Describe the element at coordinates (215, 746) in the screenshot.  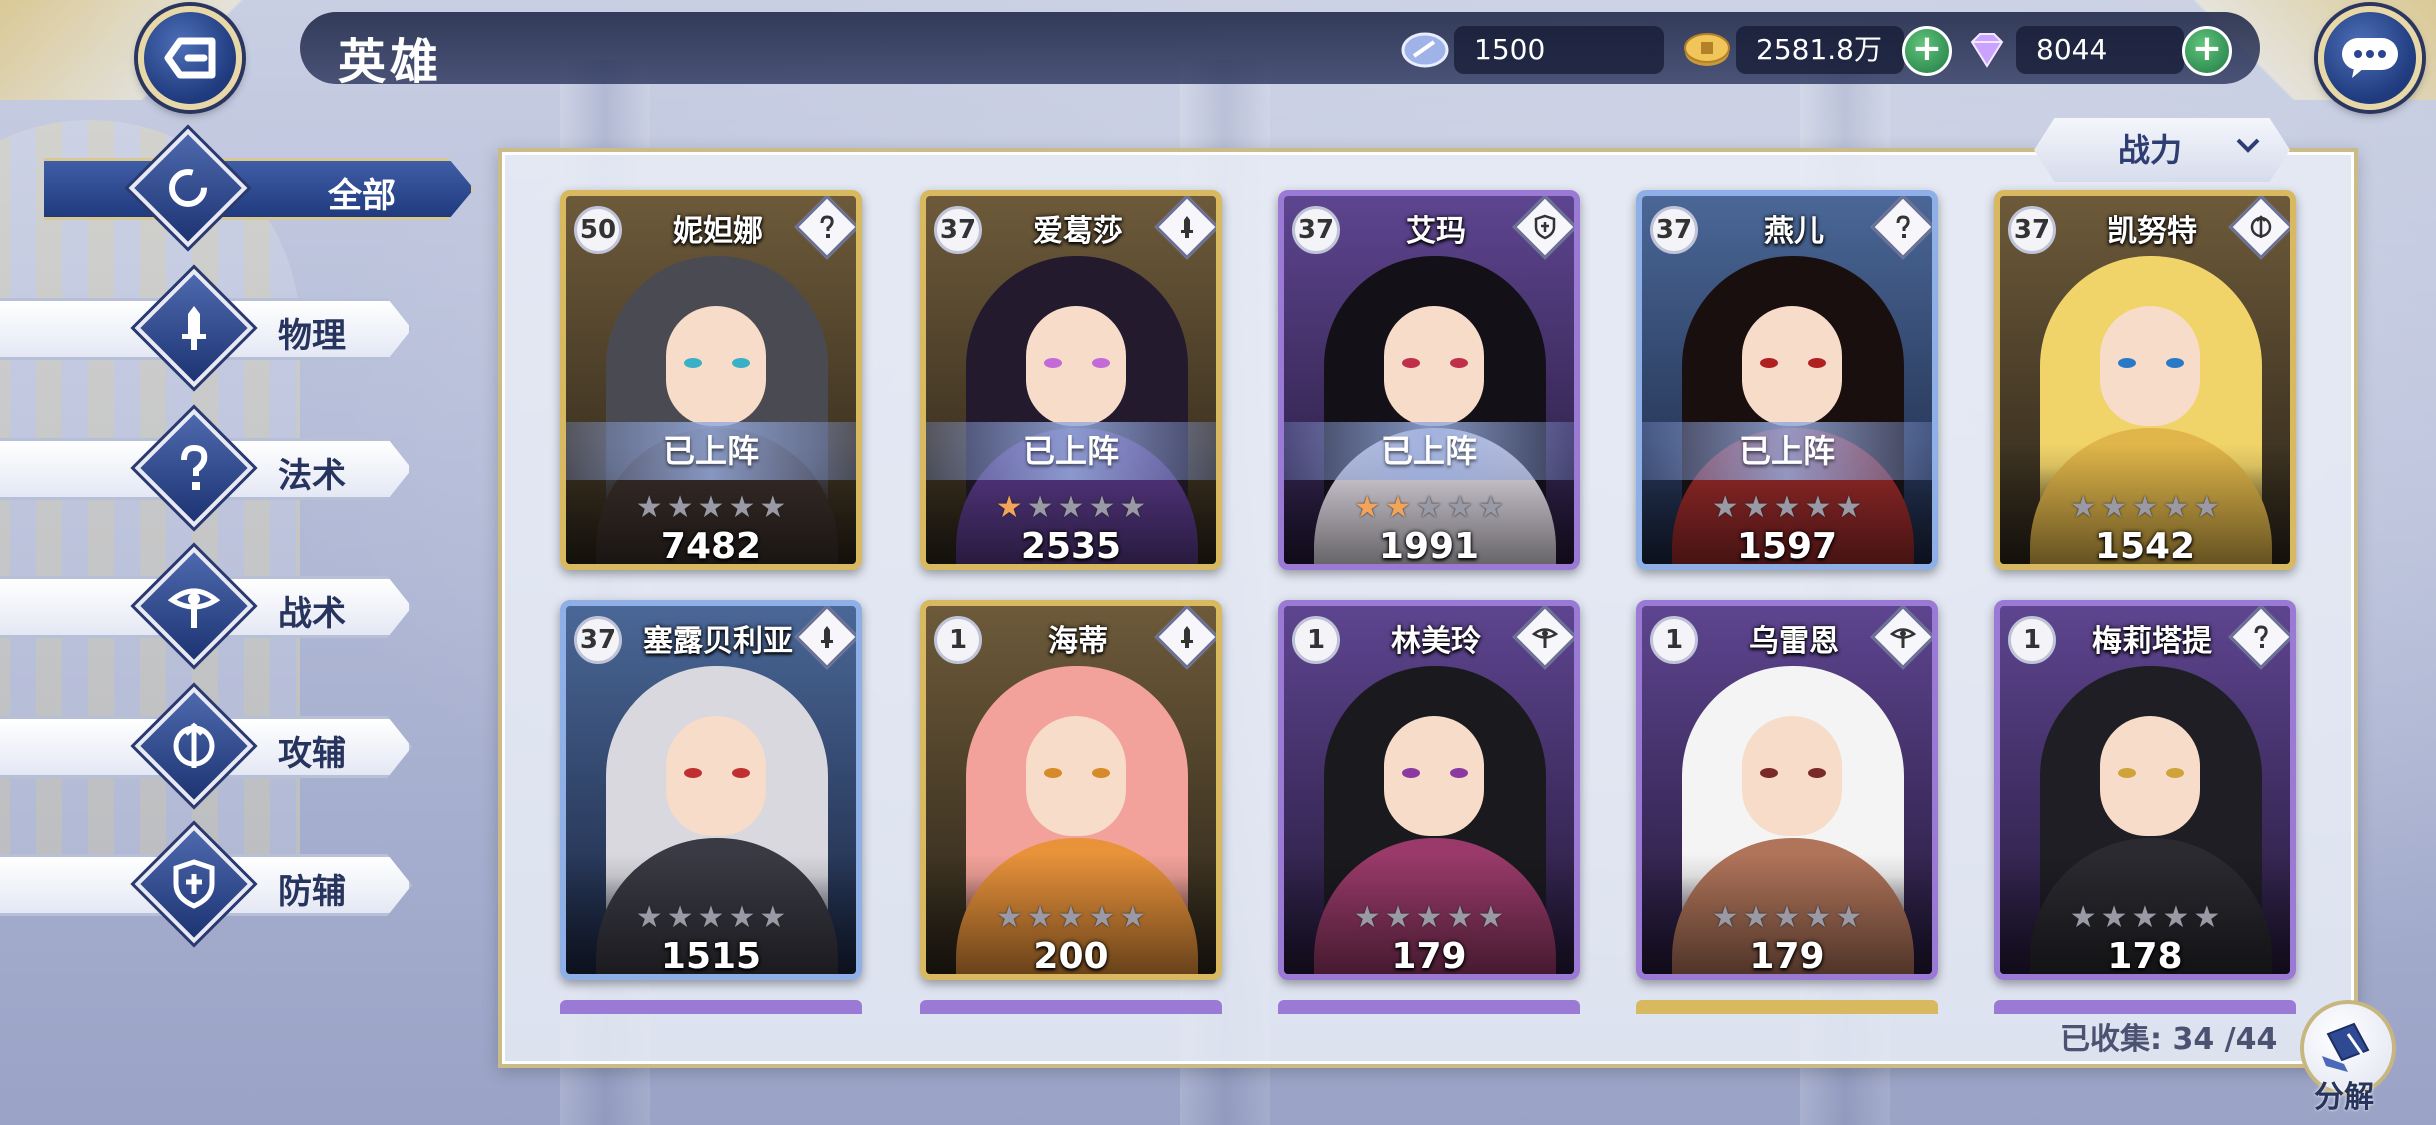
I see `sidebar-filter-4: 攻辅` at that location.